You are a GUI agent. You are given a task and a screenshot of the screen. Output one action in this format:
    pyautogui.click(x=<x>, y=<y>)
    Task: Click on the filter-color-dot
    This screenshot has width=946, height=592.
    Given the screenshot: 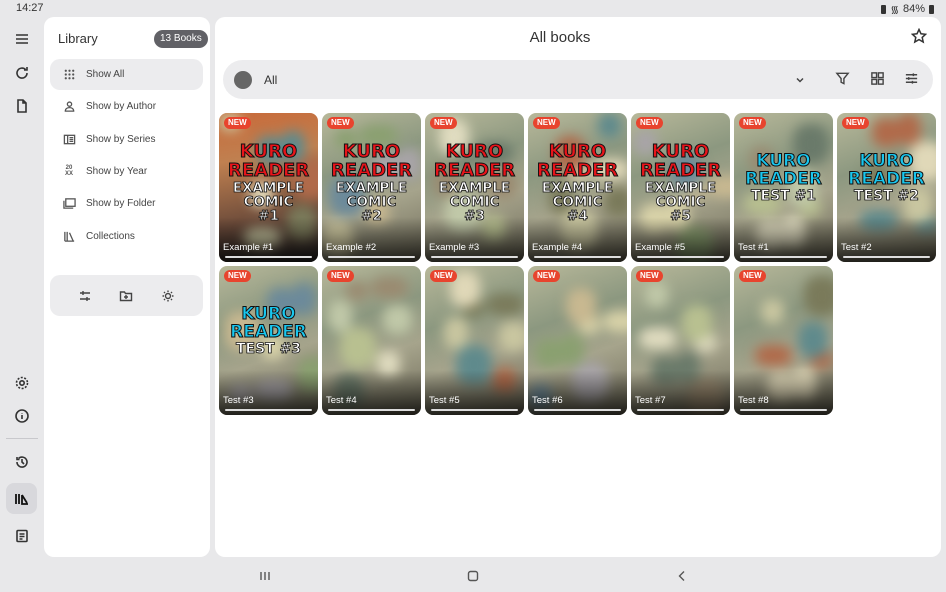 What is the action you would take?
    pyautogui.click(x=243, y=80)
    